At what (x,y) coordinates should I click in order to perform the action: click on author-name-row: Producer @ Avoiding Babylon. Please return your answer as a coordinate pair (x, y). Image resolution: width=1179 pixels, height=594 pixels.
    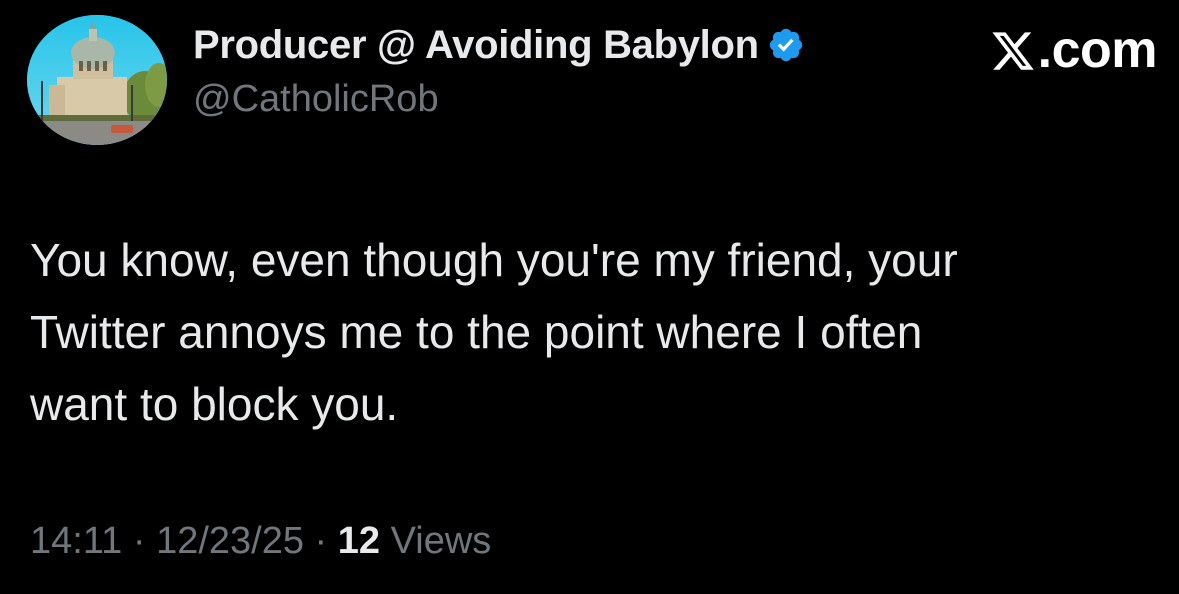
    Looking at the image, I should click on (499, 45).